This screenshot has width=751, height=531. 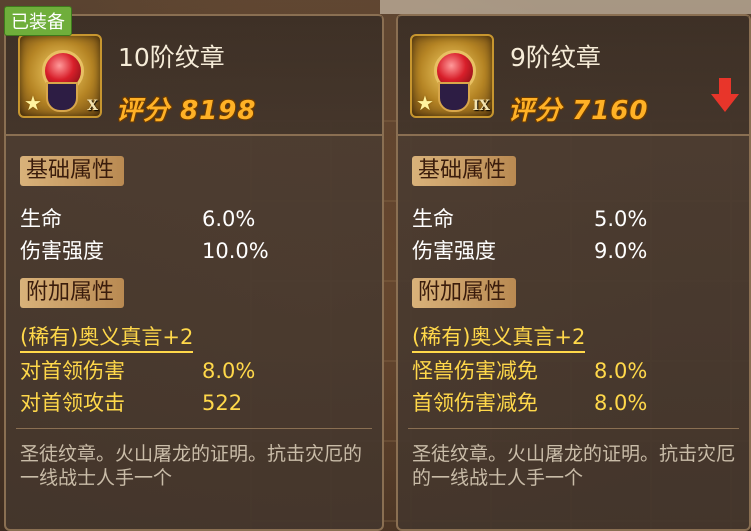 I want to click on stat-label: 怪兽伤害减免, so click(x=475, y=371).